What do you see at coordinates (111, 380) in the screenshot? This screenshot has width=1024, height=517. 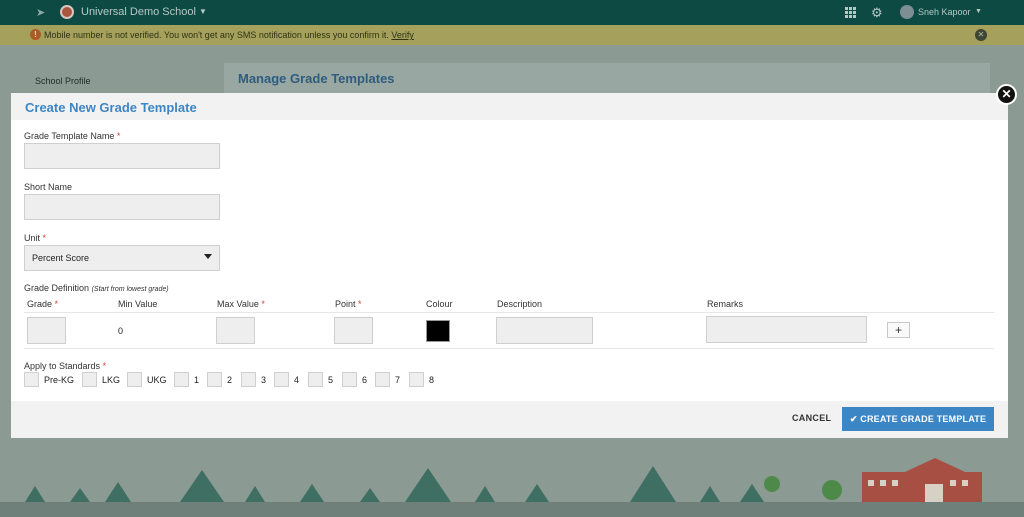 I see `standard-label: LKG` at bounding box center [111, 380].